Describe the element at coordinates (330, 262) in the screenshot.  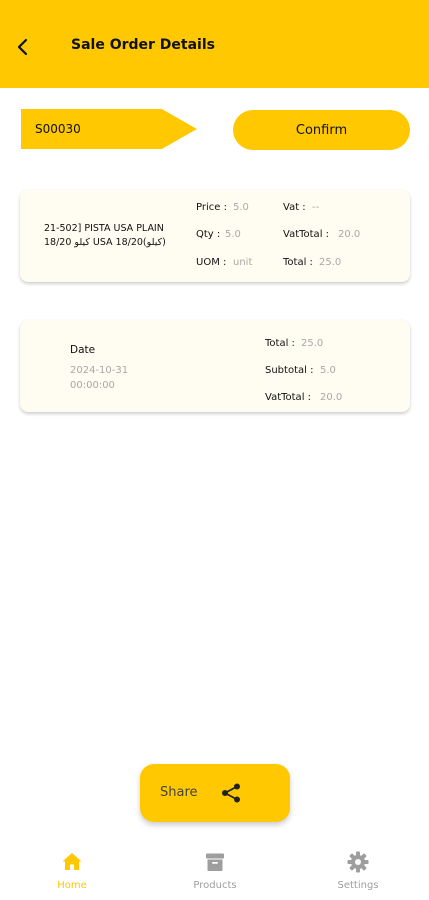
I see `total-value: 25.0` at that location.